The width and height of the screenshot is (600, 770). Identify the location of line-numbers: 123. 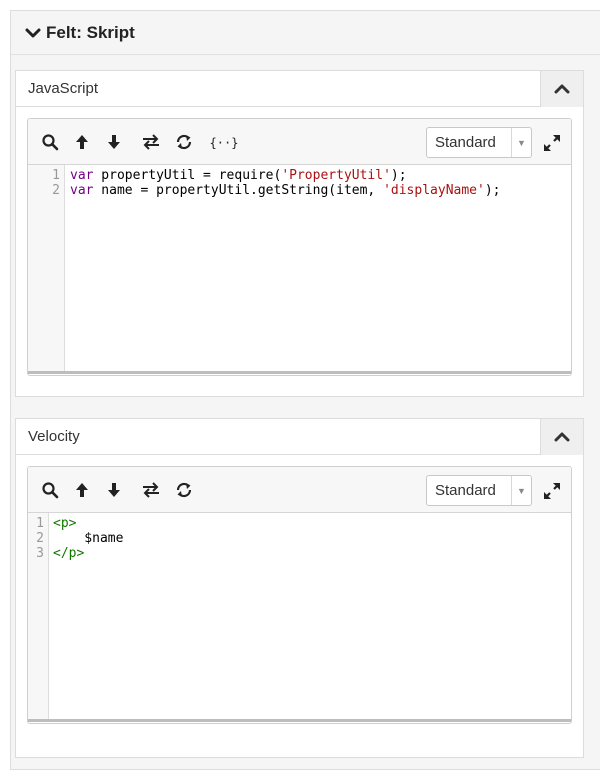
(40, 538).